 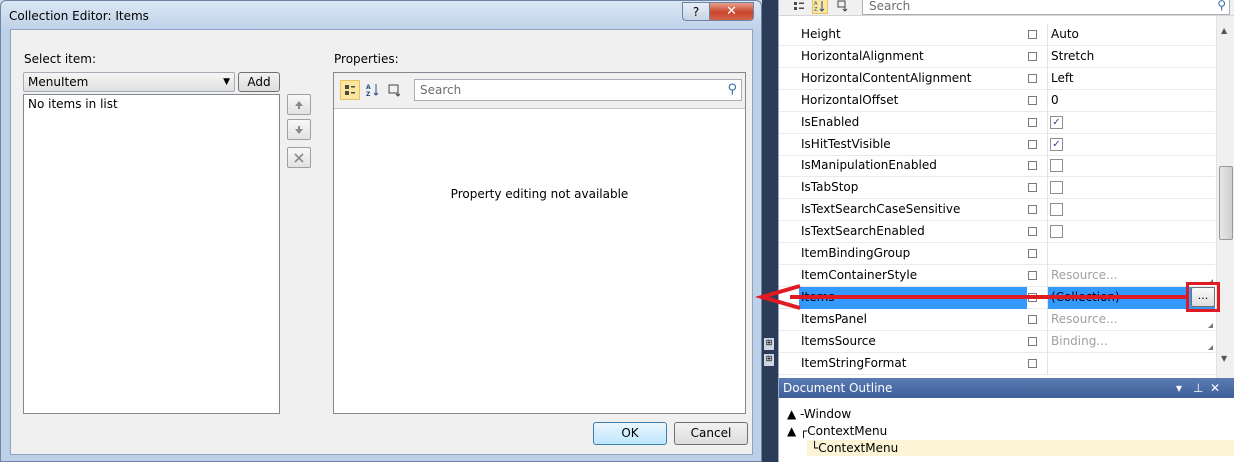 I want to click on annotation-arrow, so click(x=970, y=297).